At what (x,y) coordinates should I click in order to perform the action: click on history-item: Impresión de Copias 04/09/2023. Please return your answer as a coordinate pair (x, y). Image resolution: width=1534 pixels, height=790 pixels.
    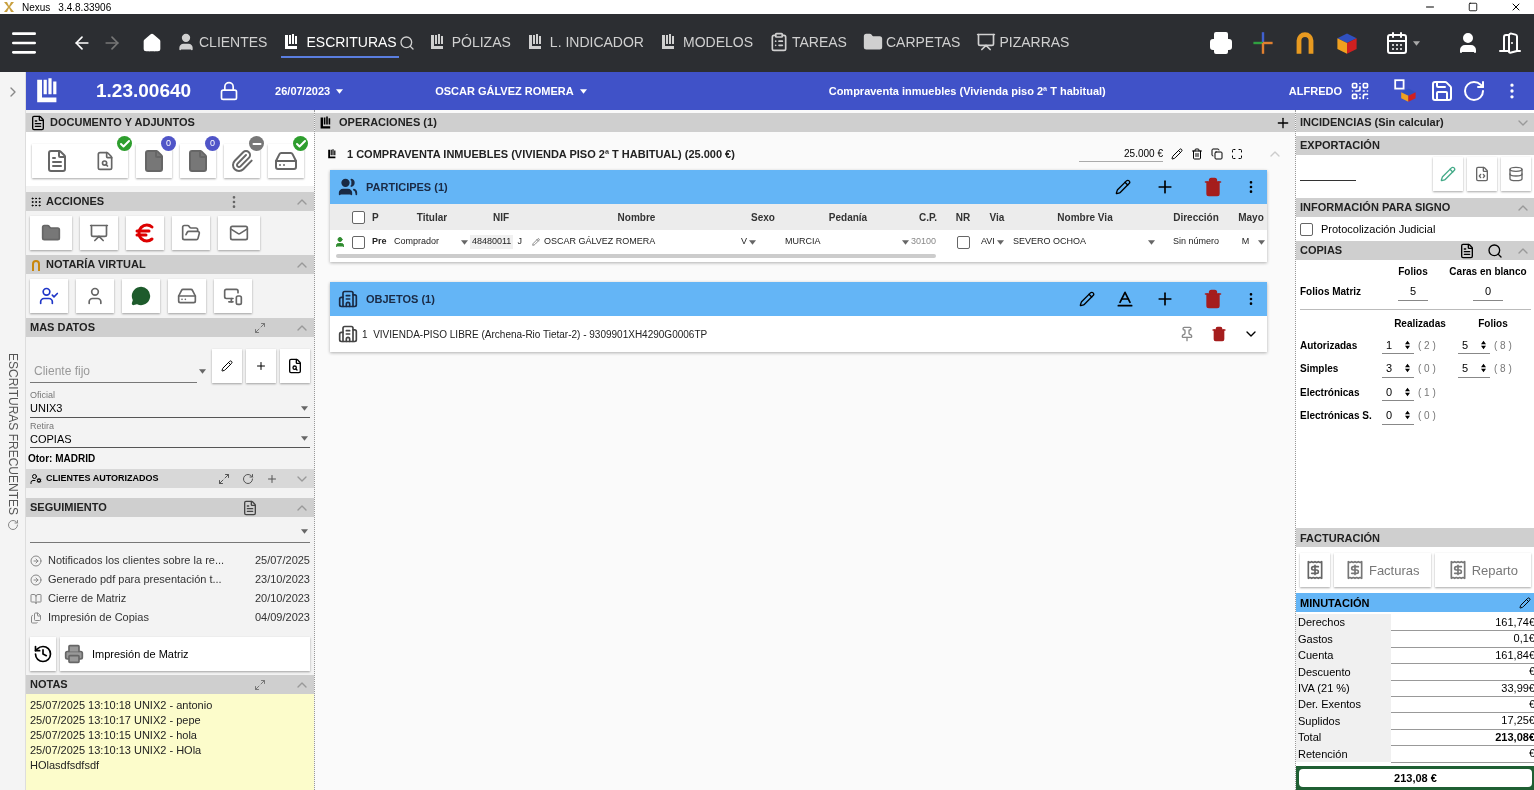
    Looking at the image, I should click on (170, 617).